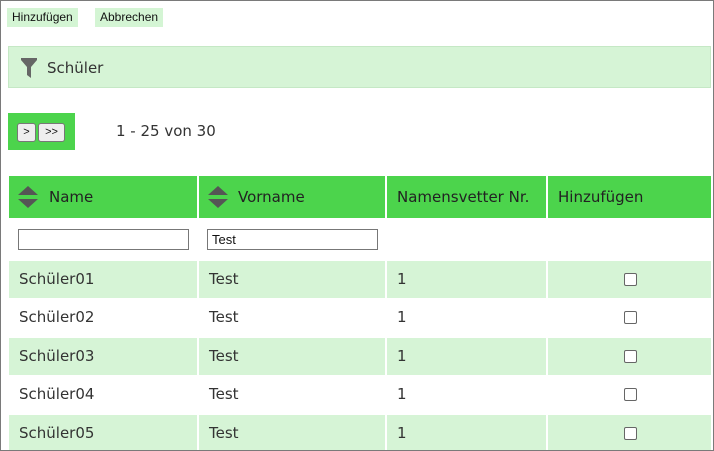 The image size is (714, 451). Describe the element at coordinates (103, 356) in the screenshot. I see `cell-name: Schüler03` at that location.